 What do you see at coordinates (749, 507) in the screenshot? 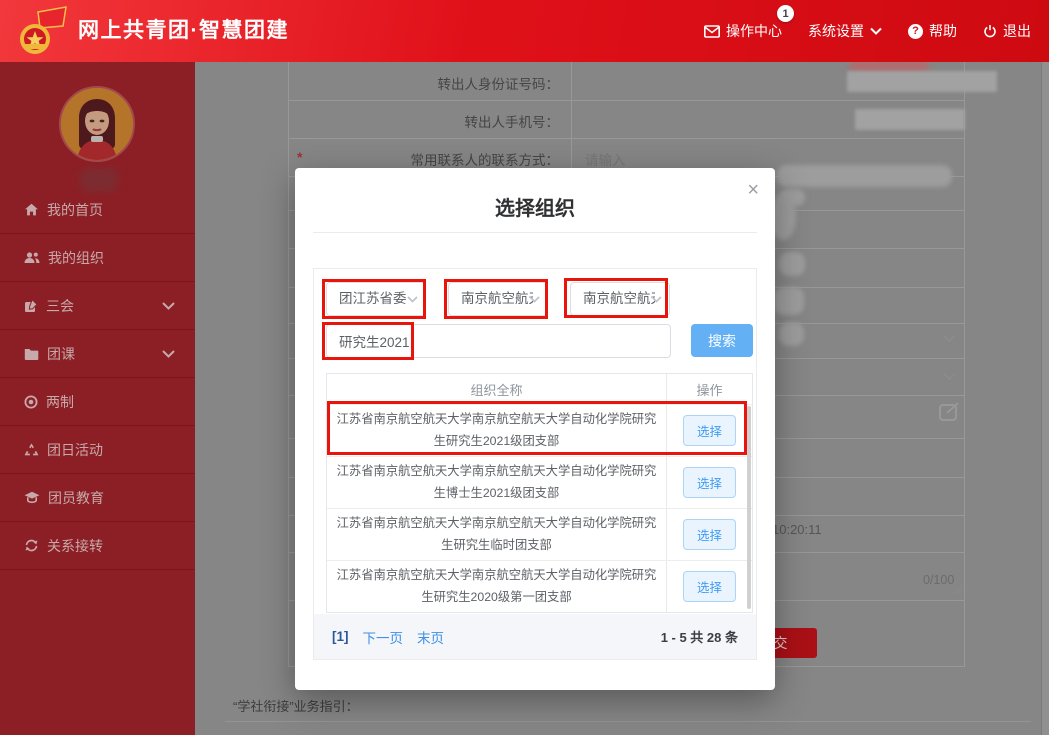
I see `table-scrollbar` at bounding box center [749, 507].